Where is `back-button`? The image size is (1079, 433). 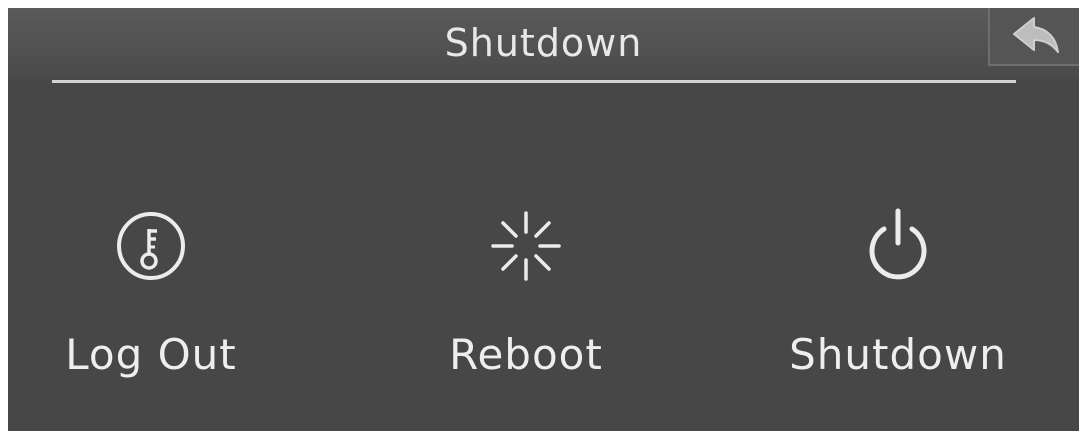 back-button is located at coordinates (1033, 37).